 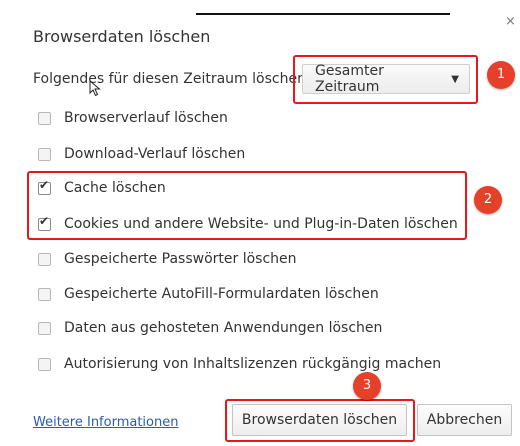 I want to click on option-checkbox-row: Daten aus gehosteten Anwendungen löschen, so click(x=210, y=328).